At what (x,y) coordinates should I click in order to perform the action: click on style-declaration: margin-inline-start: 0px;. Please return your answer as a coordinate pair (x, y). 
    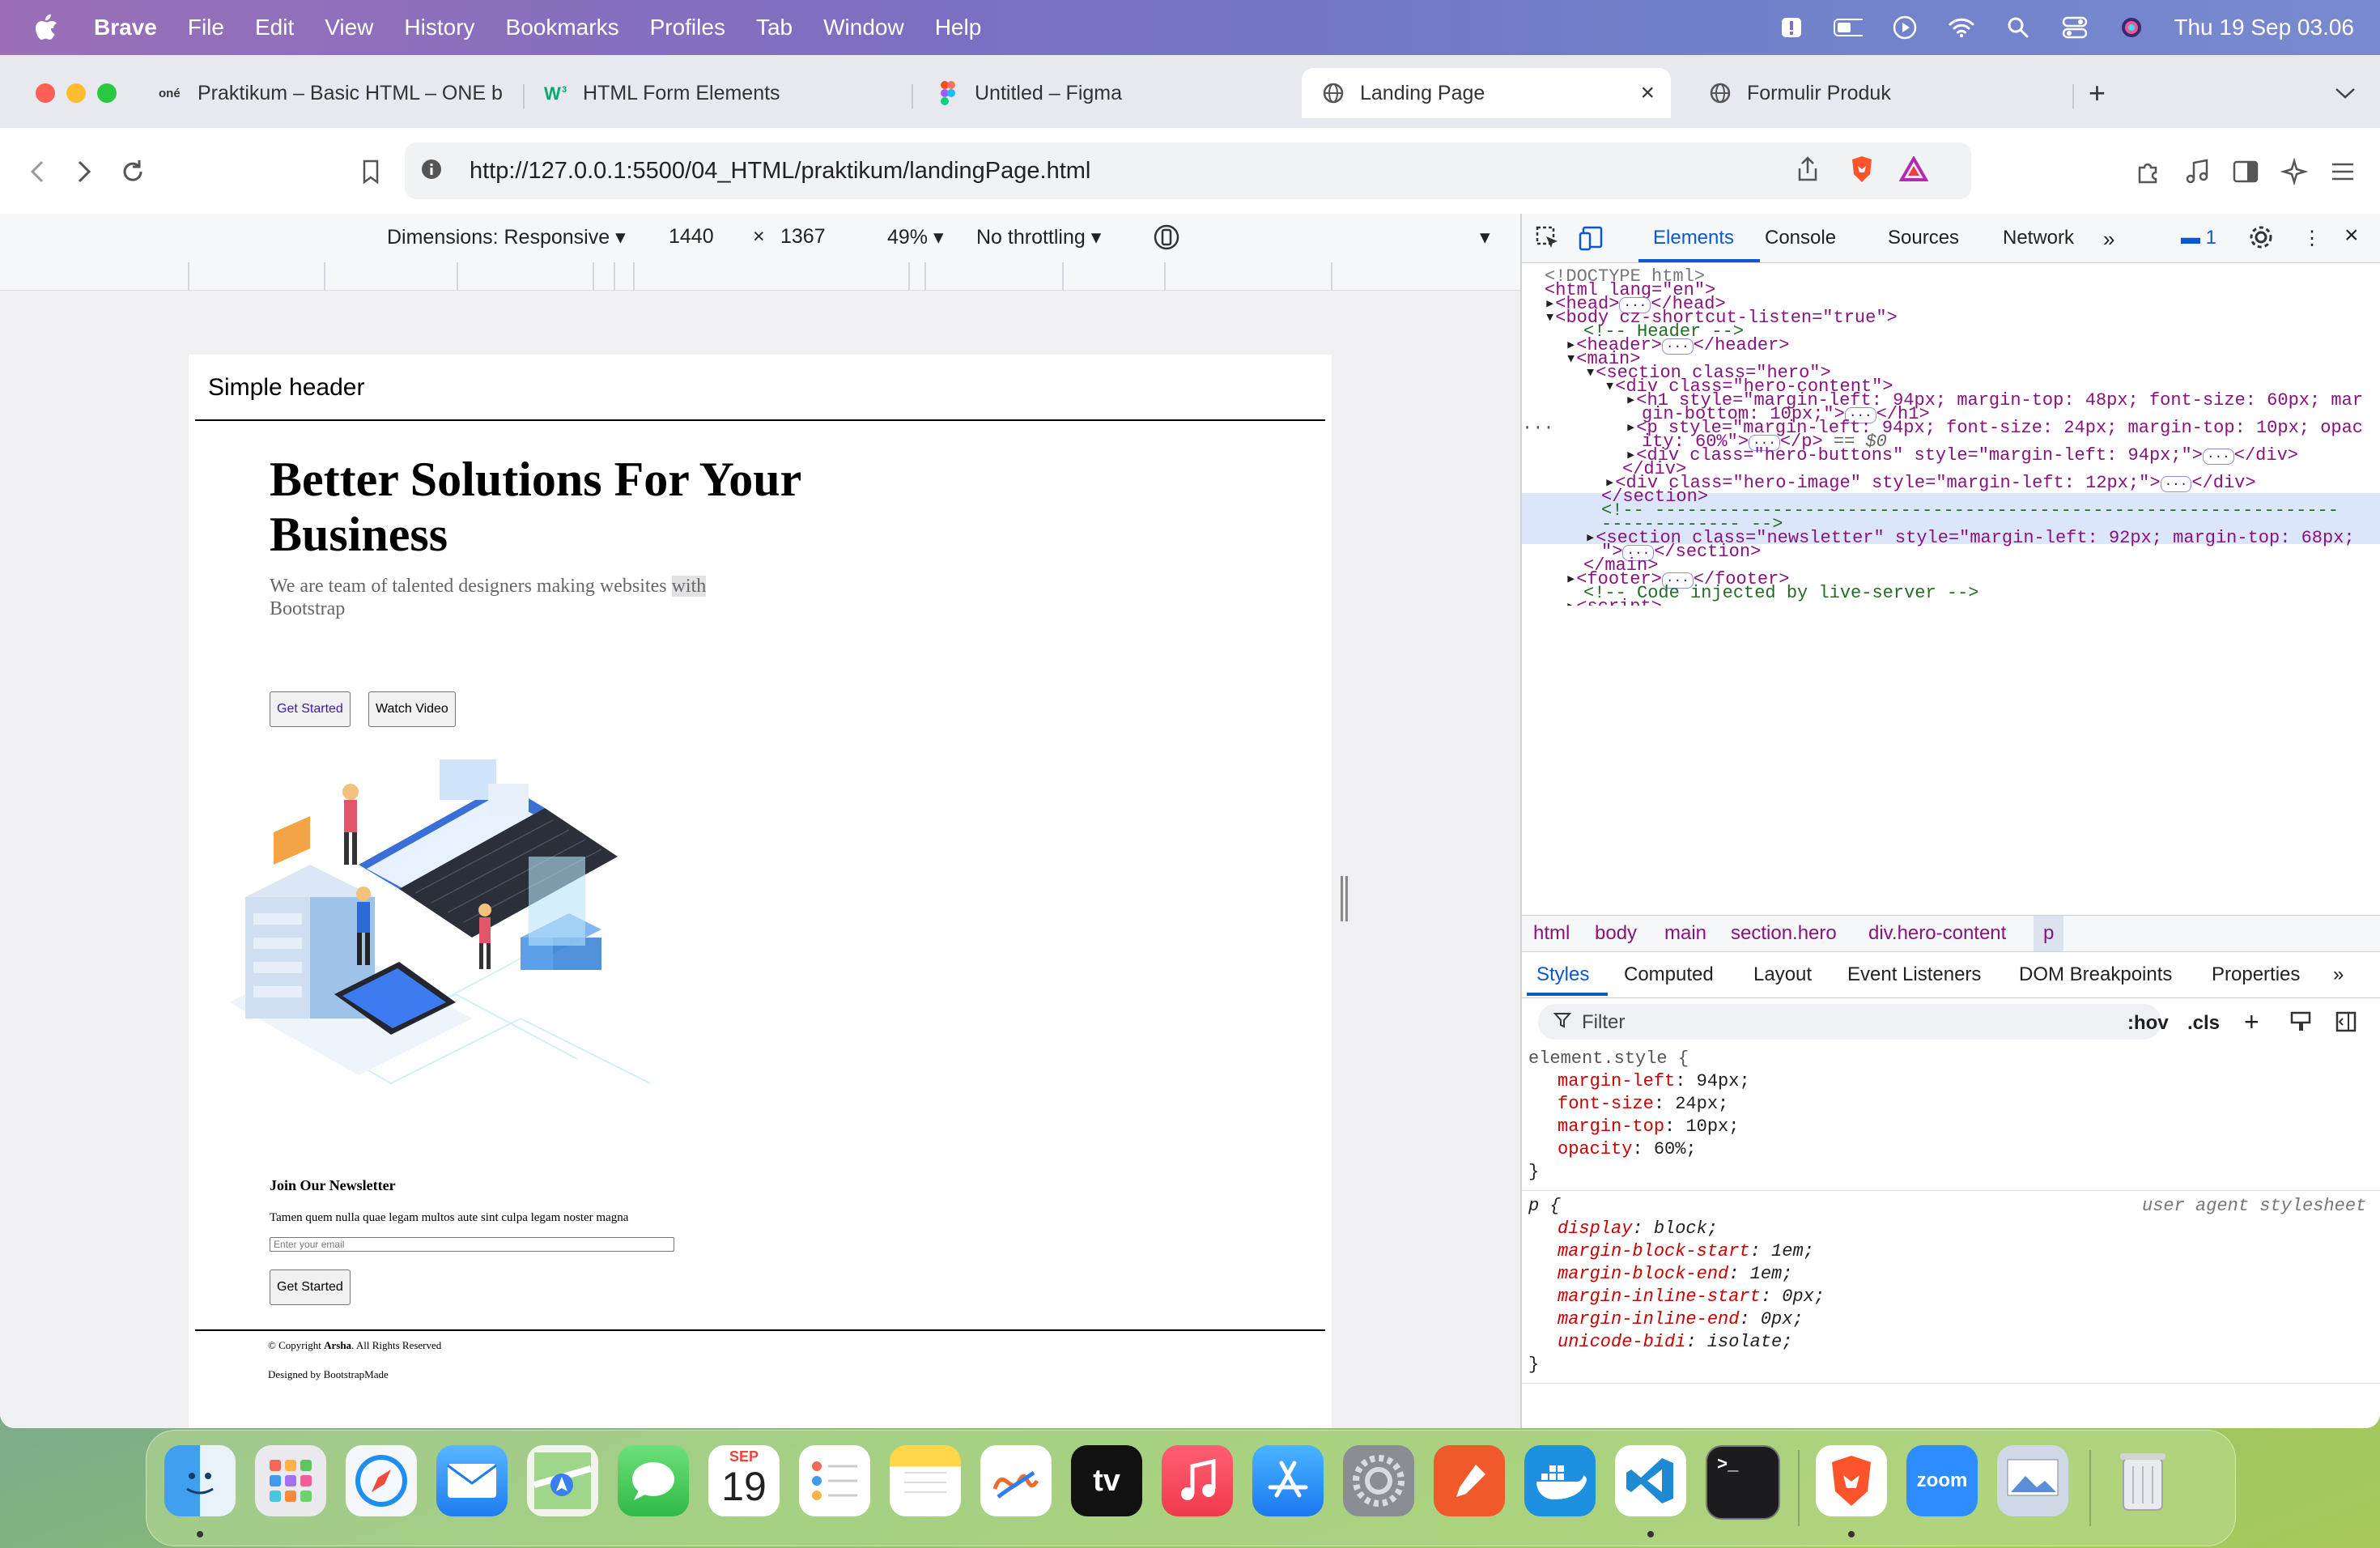
    Looking at the image, I should click on (1691, 1297).